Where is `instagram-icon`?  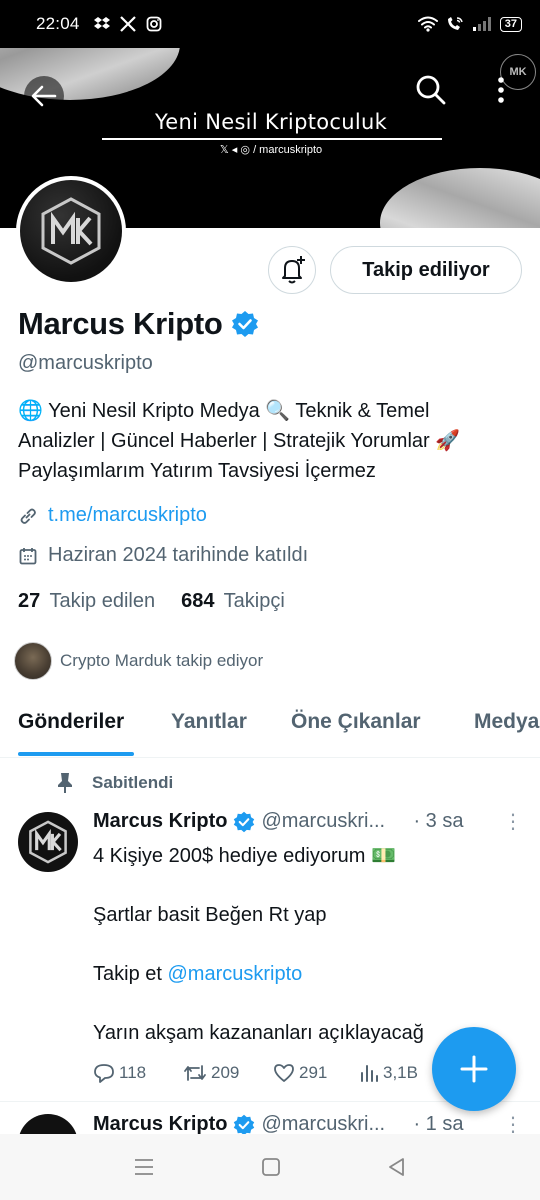
instagram-icon is located at coordinates (153, 24).